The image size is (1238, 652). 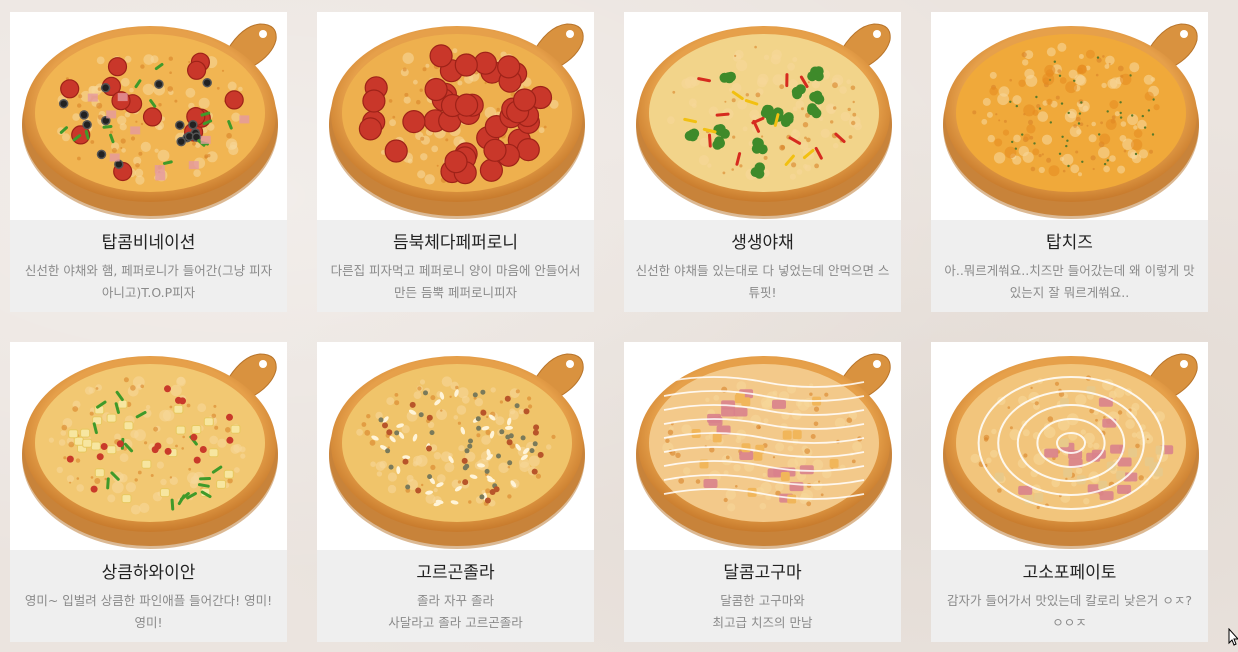 What do you see at coordinates (148, 611) in the screenshot?
I see `menu-description: 영미~ 입벌려 상큼한 파인애플 들어간다! 영미!영미!` at bounding box center [148, 611].